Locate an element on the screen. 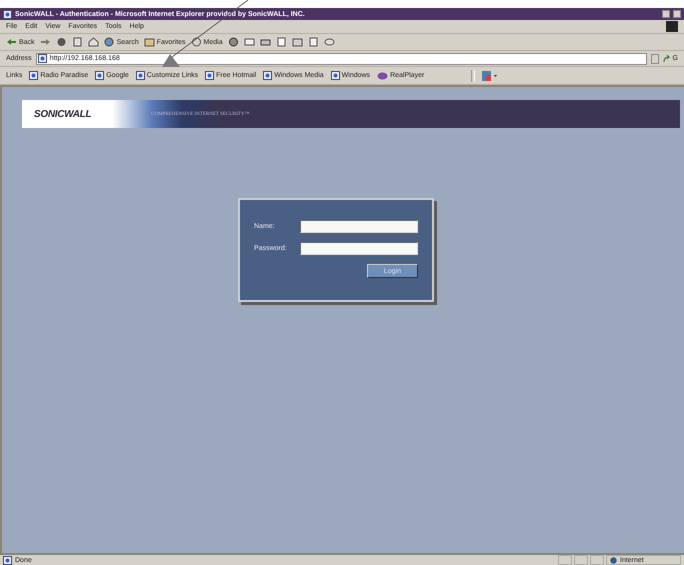  go-arrow-icon is located at coordinates (666, 58).